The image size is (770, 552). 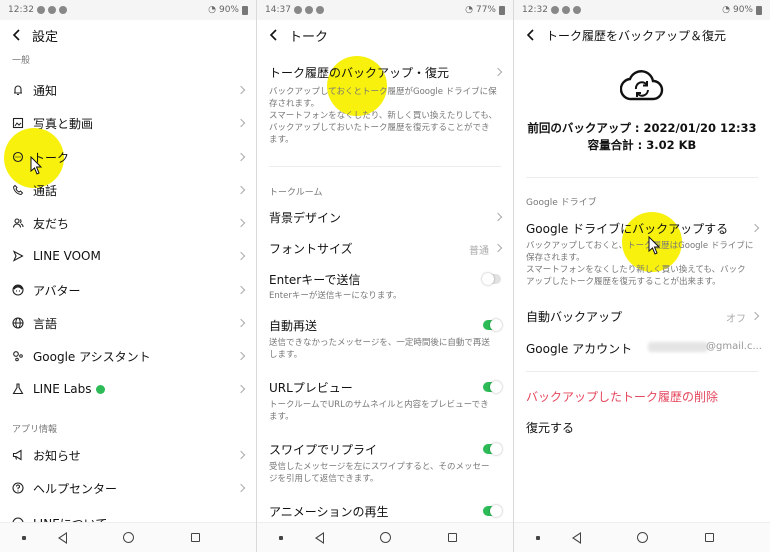 I want to click on settings-item-language: 言語, so click(x=128, y=323).